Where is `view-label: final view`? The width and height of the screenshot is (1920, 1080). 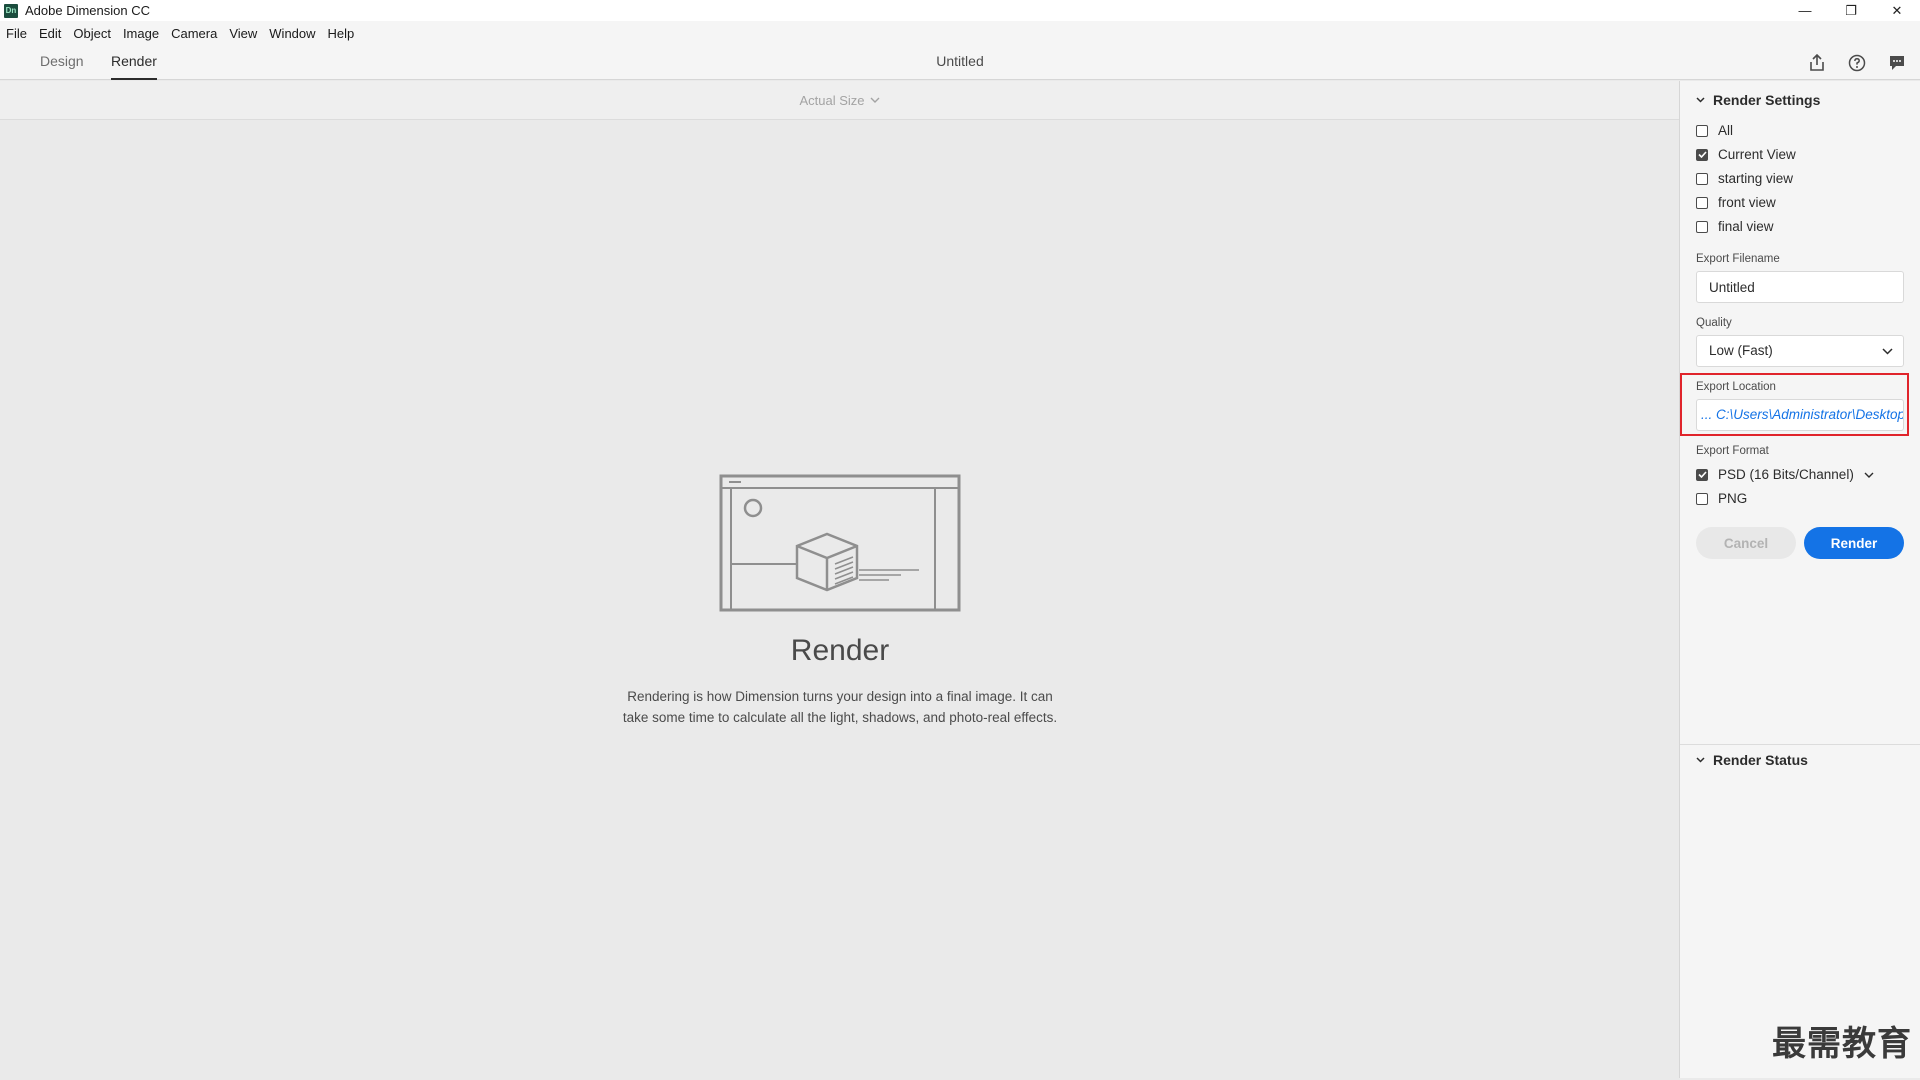 view-label: final view is located at coordinates (1746, 226).